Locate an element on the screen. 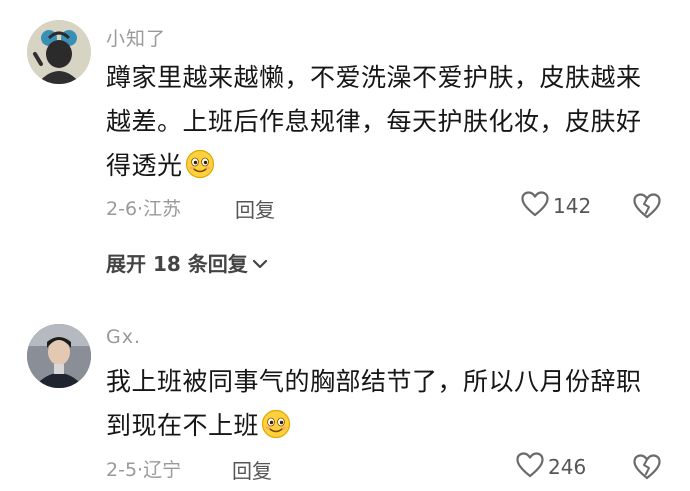  comment-date: 2-5 is located at coordinates (122, 470).